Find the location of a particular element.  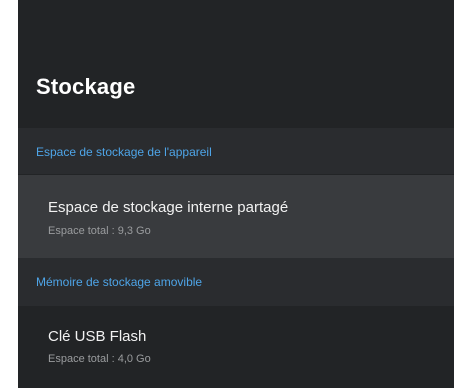

section-header-label: Espace de stockage de l'appareil is located at coordinates (124, 152).